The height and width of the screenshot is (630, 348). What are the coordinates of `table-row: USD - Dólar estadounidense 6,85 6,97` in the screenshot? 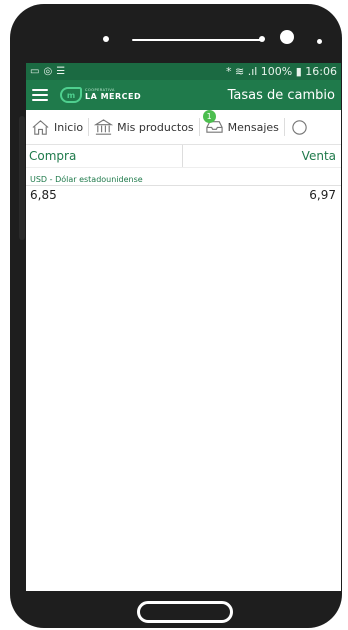 It's located at (183, 188).